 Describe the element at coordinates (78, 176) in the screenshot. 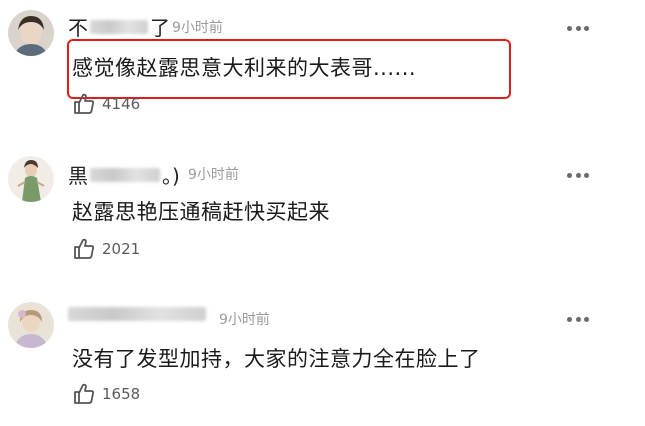

I see `username-prefix: 黒` at that location.